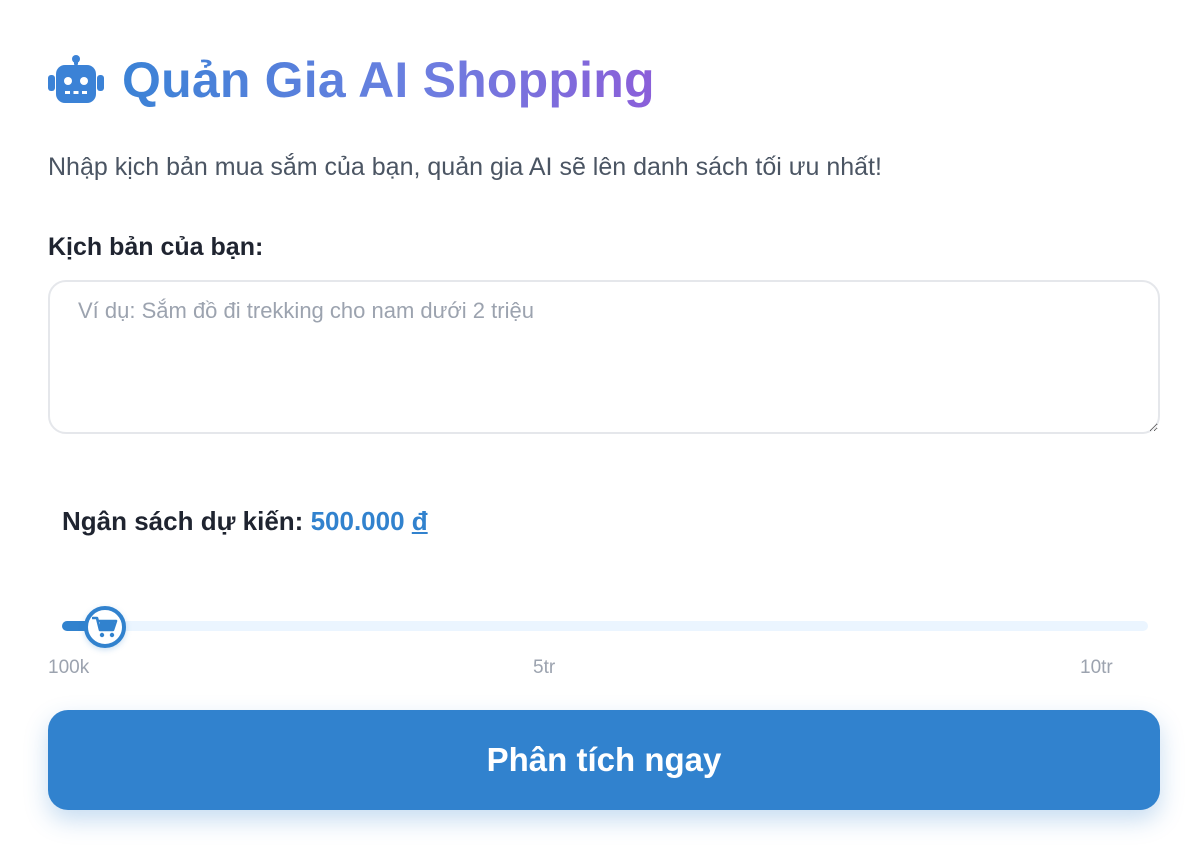 Image resolution: width=1200 pixels, height=853 pixels. What do you see at coordinates (76, 79) in the screenshot?
I see `robot-icon` at bounding box center [76, 79].